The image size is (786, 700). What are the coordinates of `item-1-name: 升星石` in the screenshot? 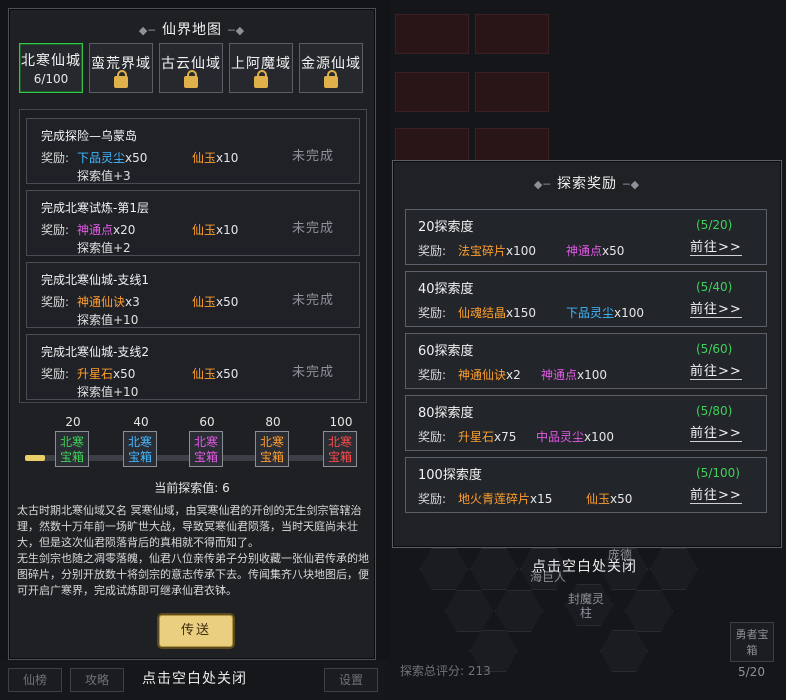 It's located at (476, 437).